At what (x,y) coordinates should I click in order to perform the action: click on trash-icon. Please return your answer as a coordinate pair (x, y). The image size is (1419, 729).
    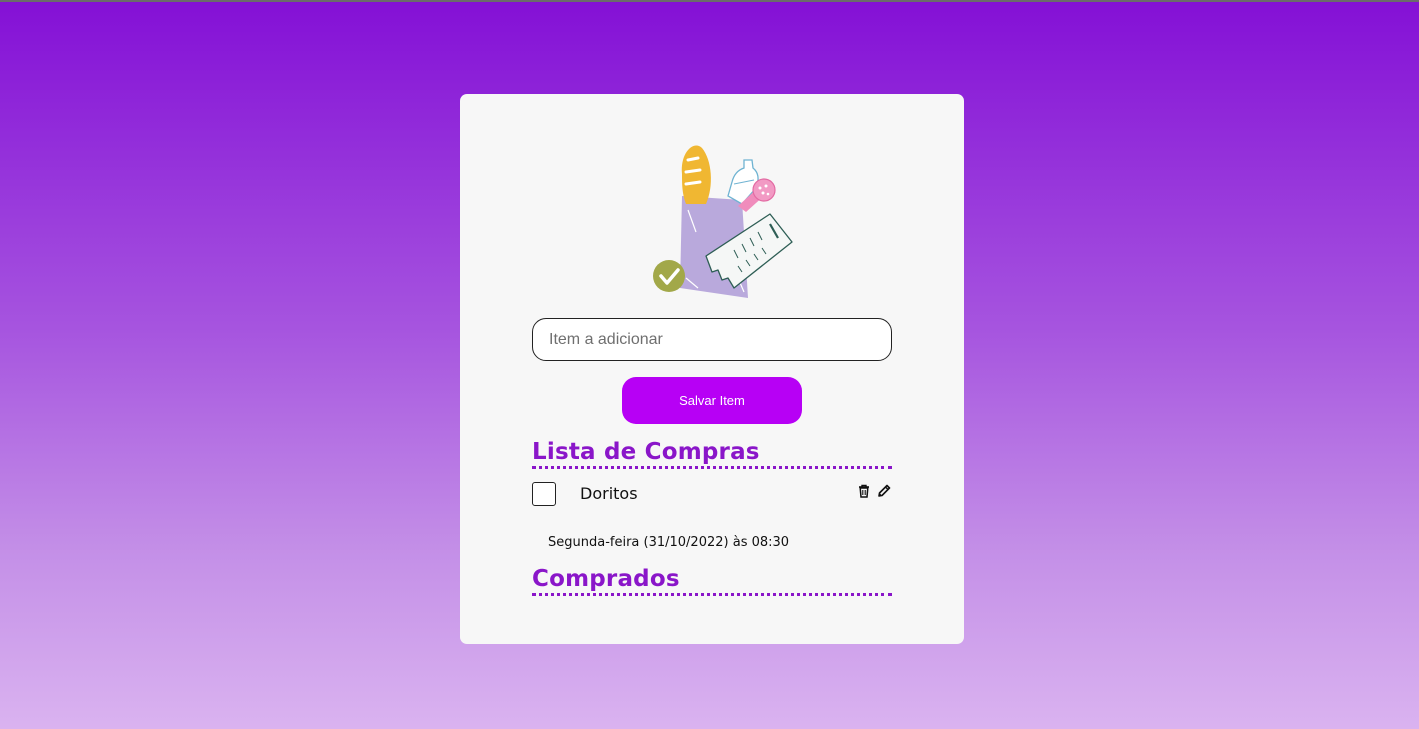
    Looking at the image, I should click on (864, 491).